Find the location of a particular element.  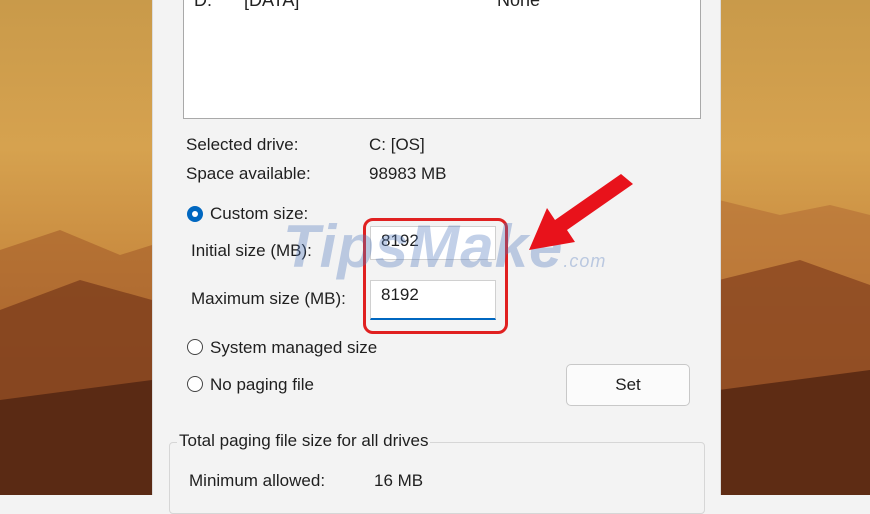

selected-drive-label: Selected drive: is located at coordinates (242, 144).